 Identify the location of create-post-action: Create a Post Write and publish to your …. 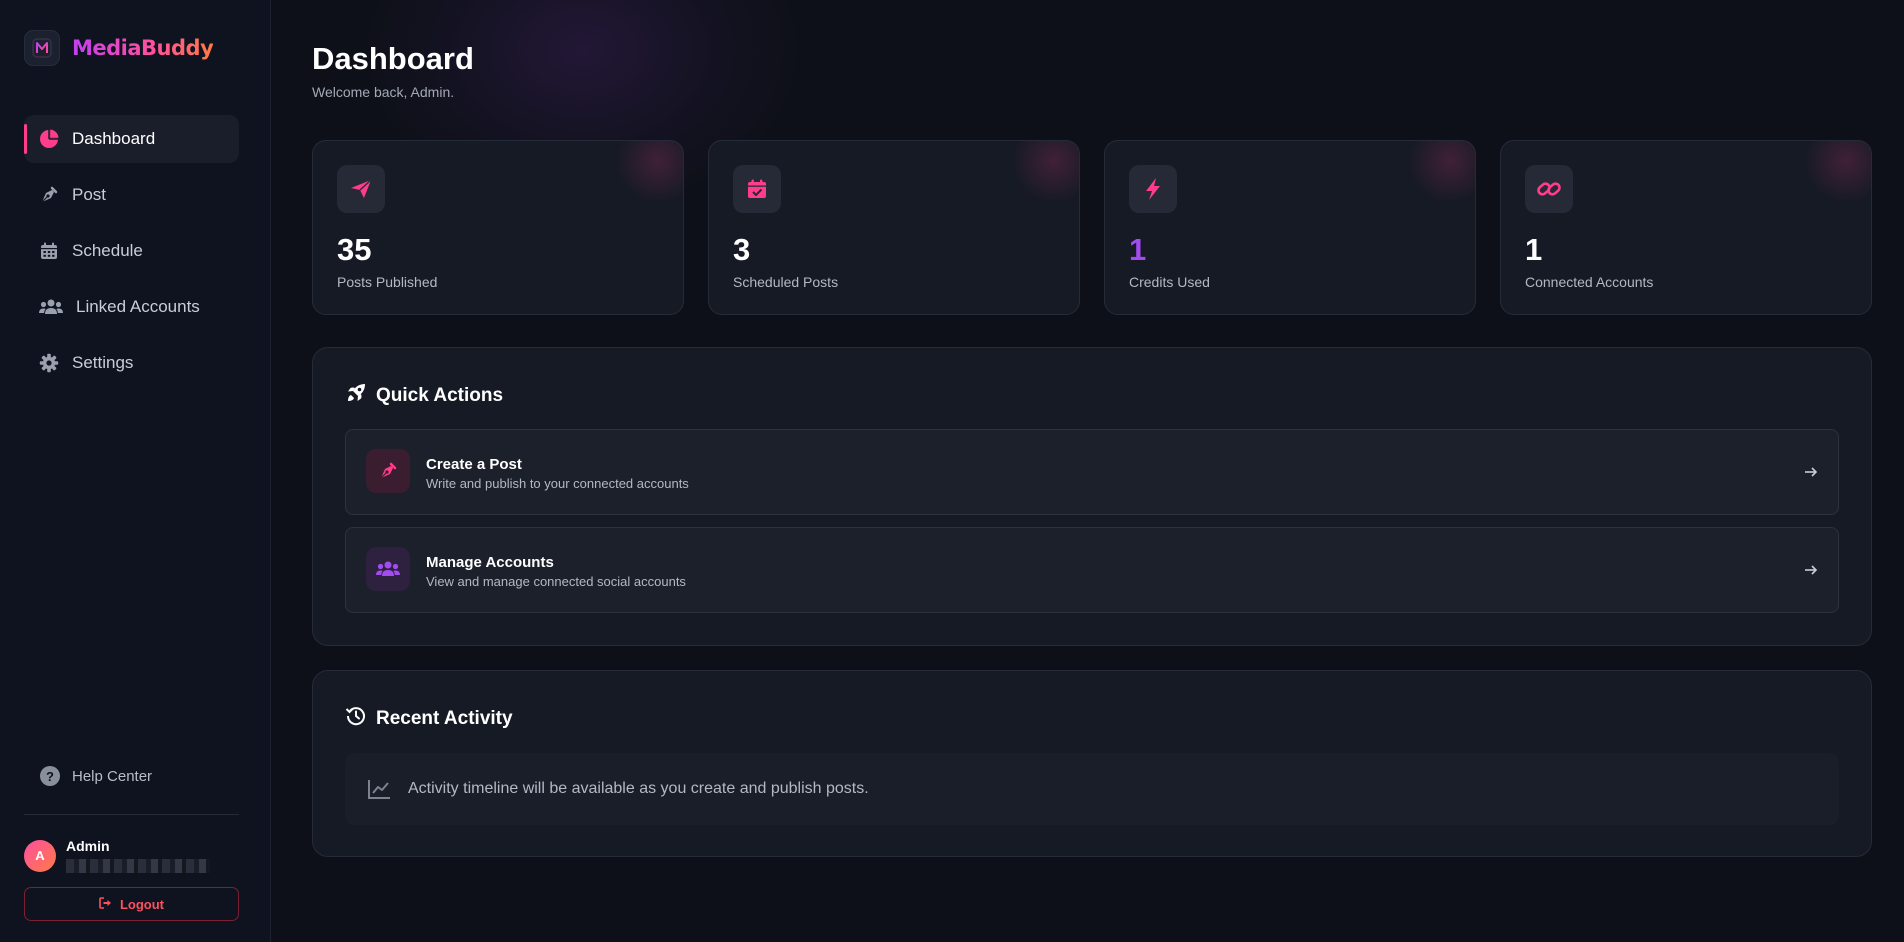
(1092, 472).